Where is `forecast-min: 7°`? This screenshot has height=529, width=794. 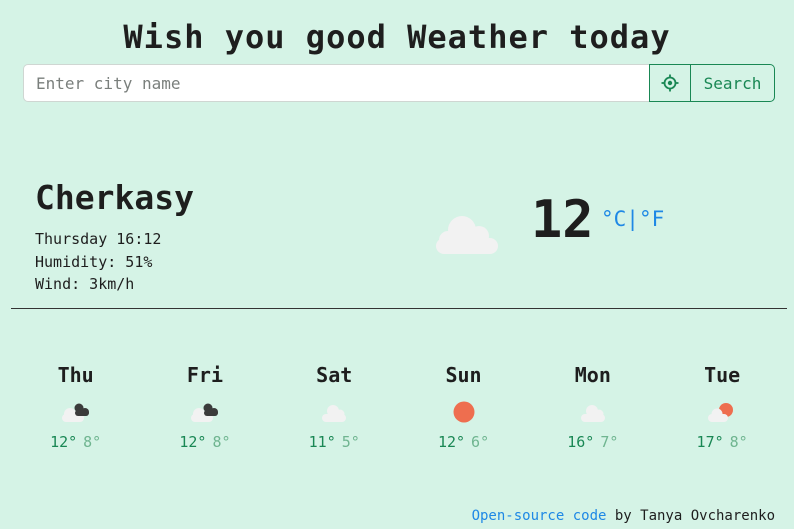
forecast-min: 7° is located at coordinates (609, 442).